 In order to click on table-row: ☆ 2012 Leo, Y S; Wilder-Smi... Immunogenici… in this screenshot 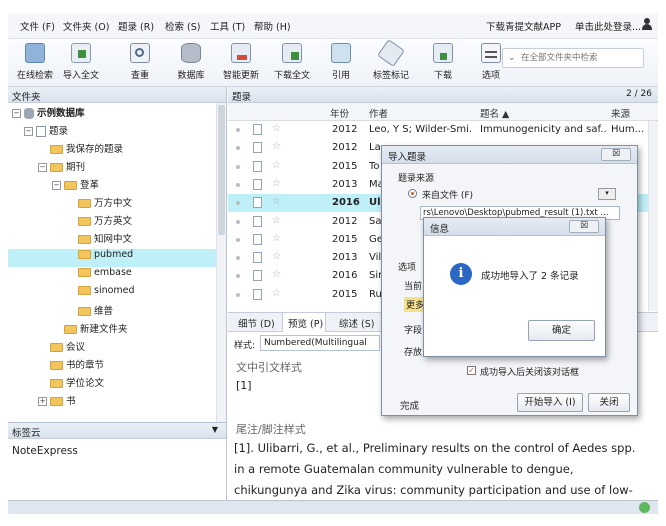, I will do `click(438, 130)`.